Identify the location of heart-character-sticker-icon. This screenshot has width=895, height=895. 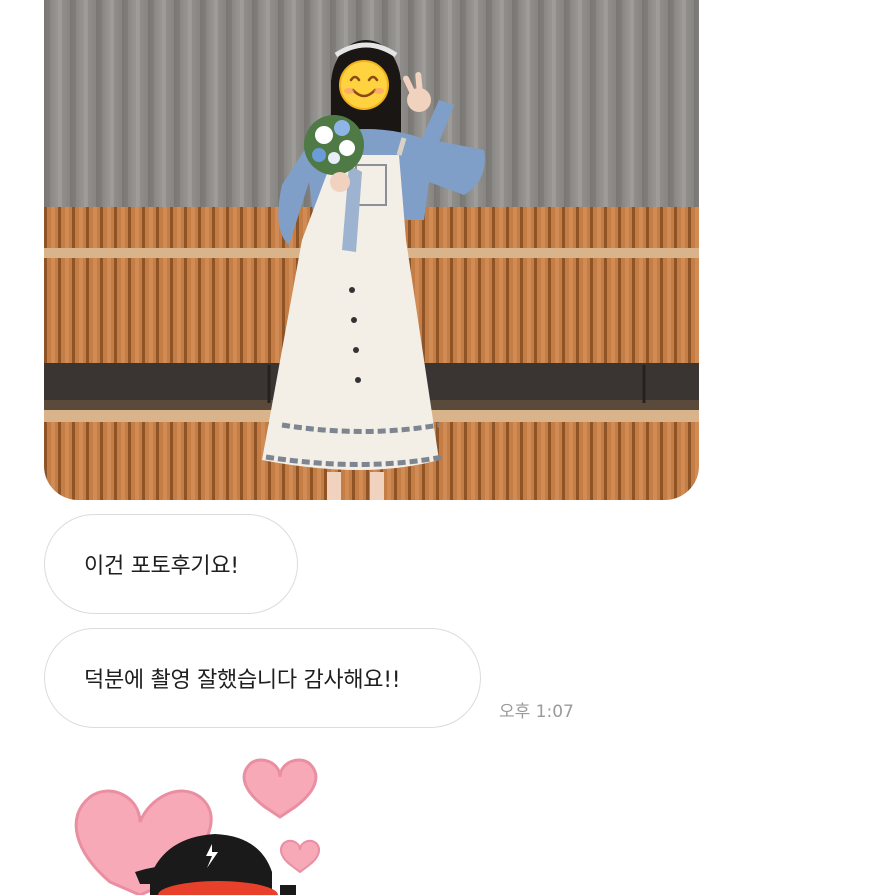
(197, 826).